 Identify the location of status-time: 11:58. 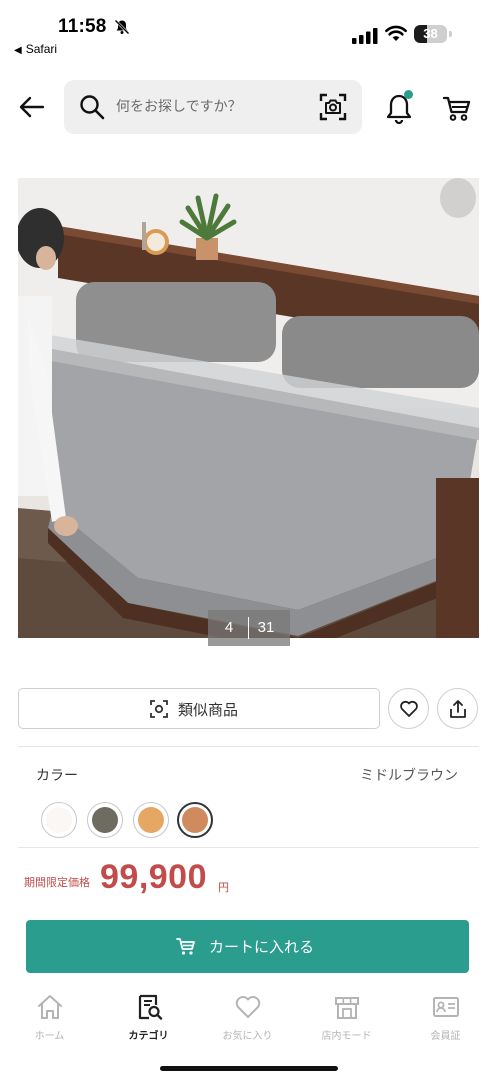
(82, 26).